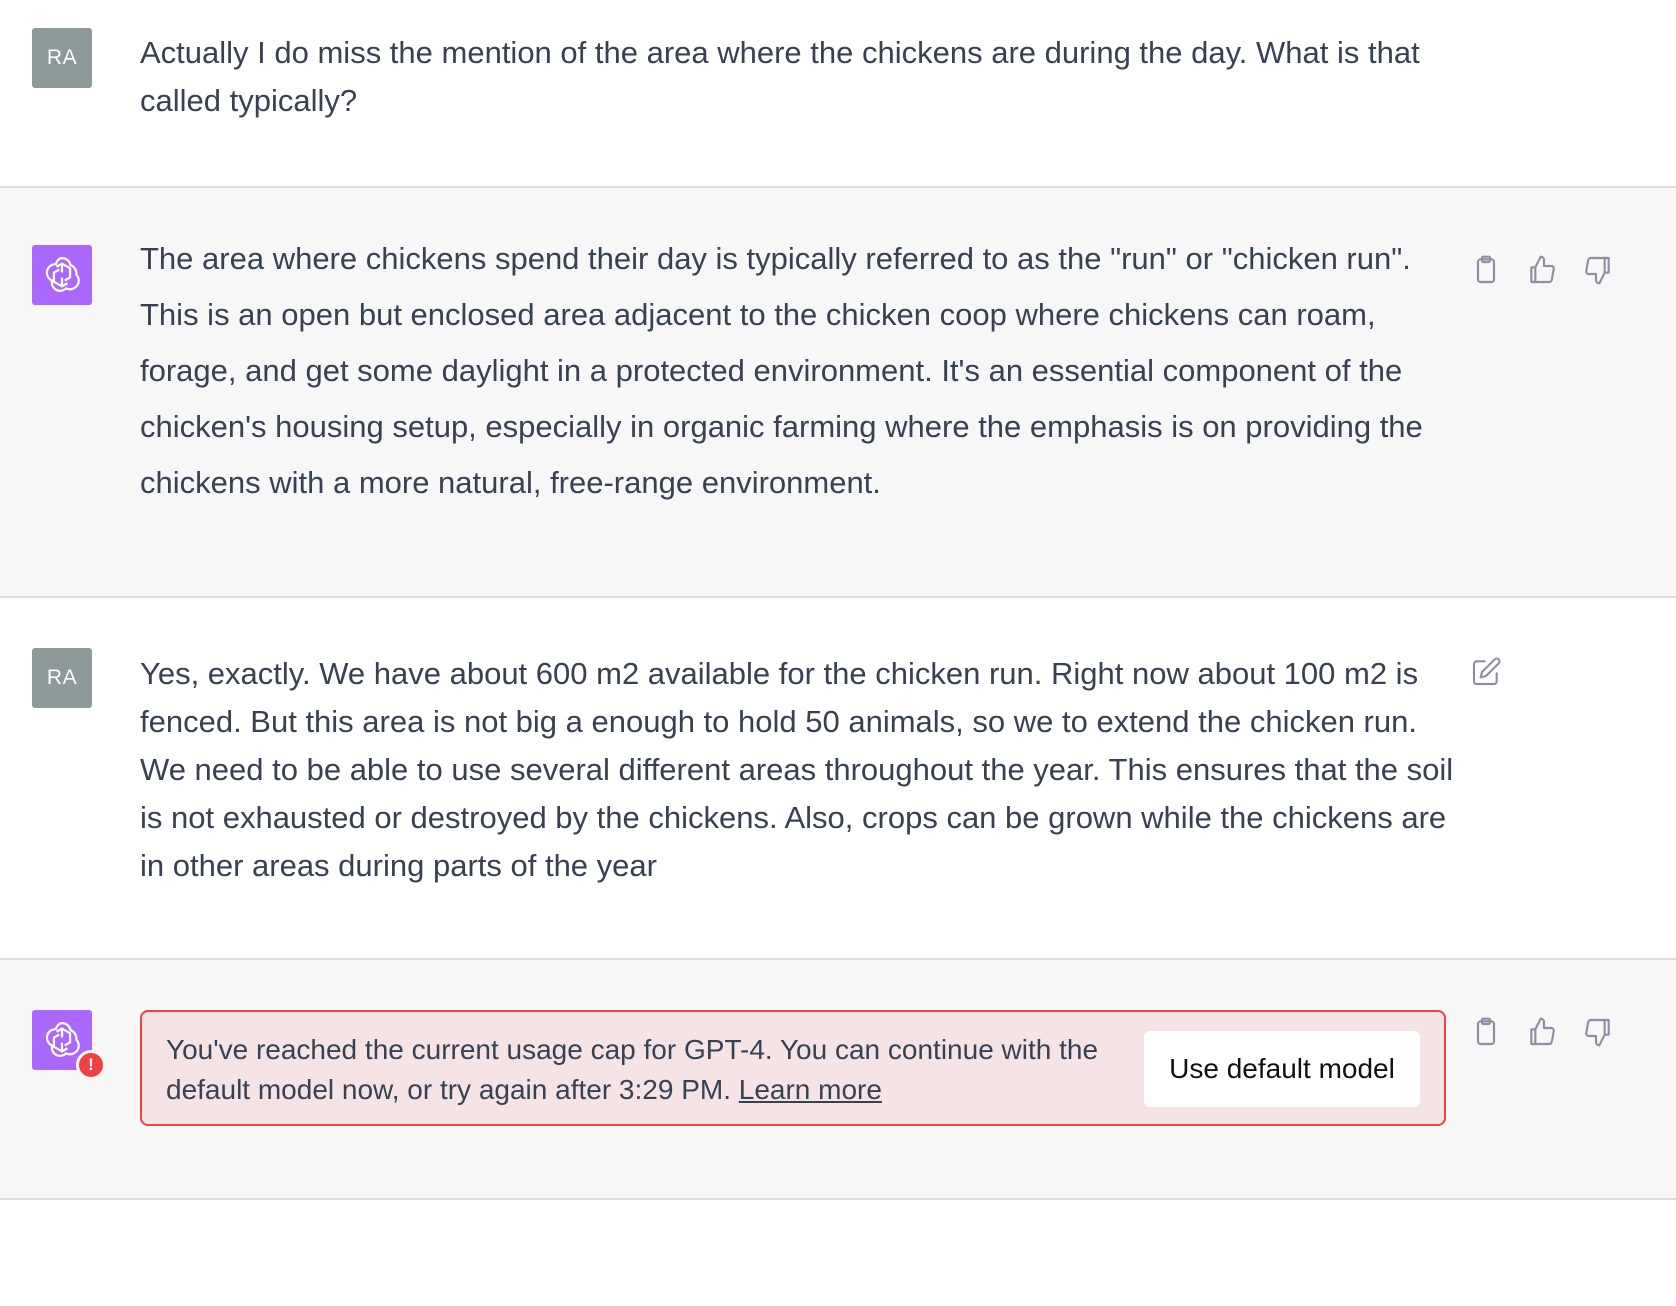 The height and width of the screenshot is (1306, 1676). I want to click on use-default-model-button: Use default model, so click(1282, 1069).